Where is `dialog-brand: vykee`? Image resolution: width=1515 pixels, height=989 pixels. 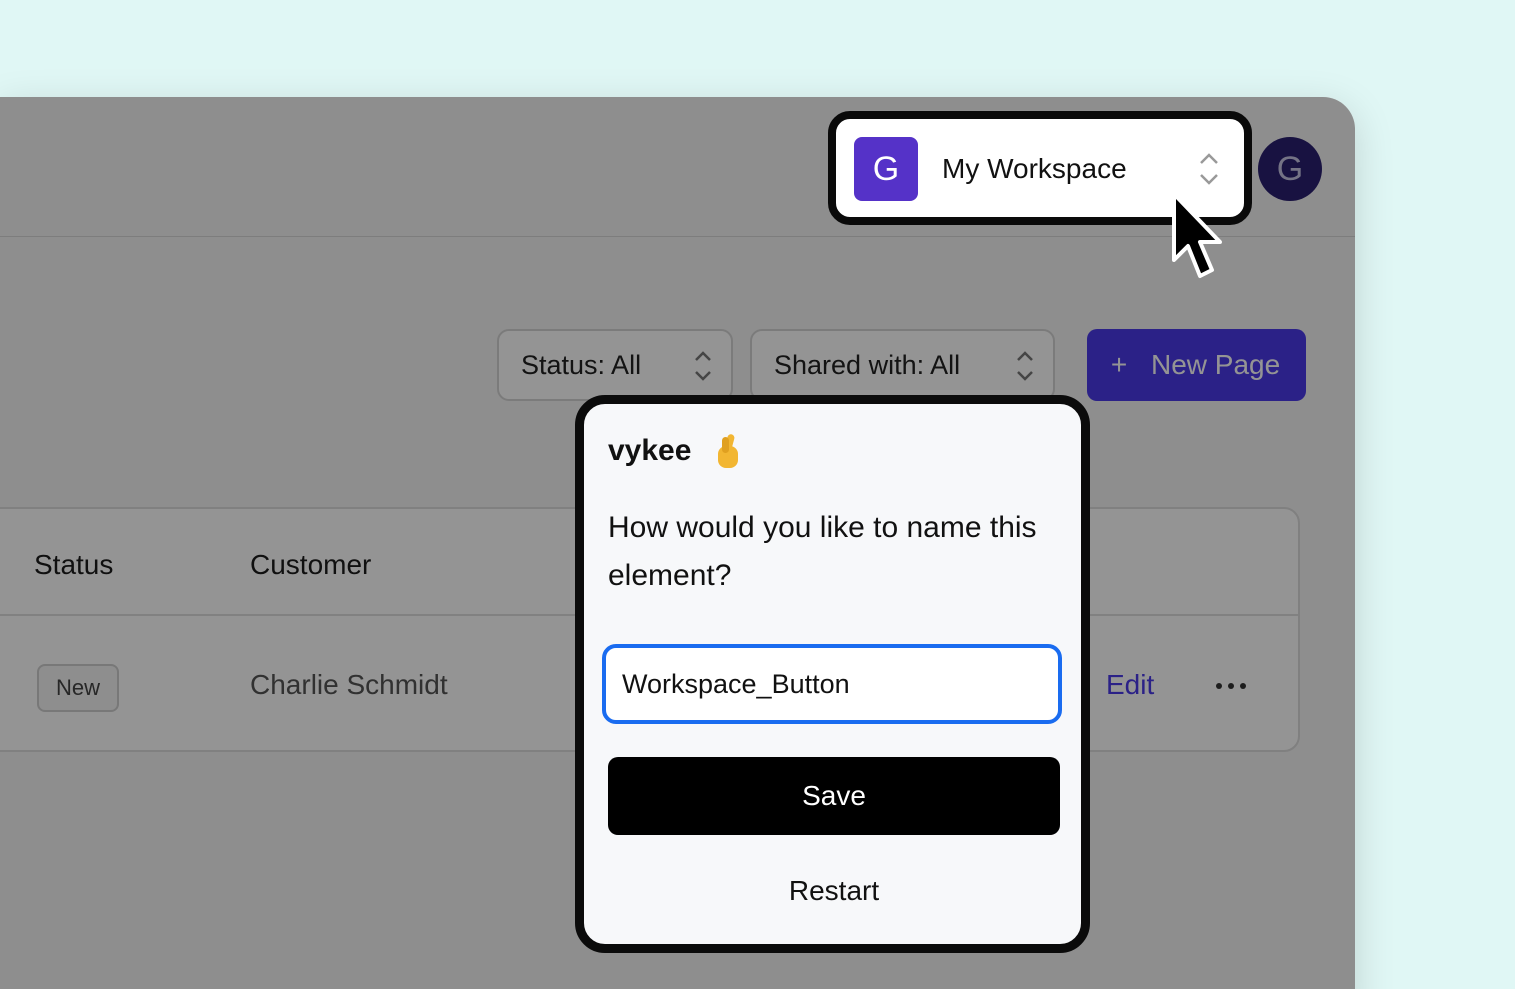
dialog-brand: vykee is located at coordinates (650, 450).